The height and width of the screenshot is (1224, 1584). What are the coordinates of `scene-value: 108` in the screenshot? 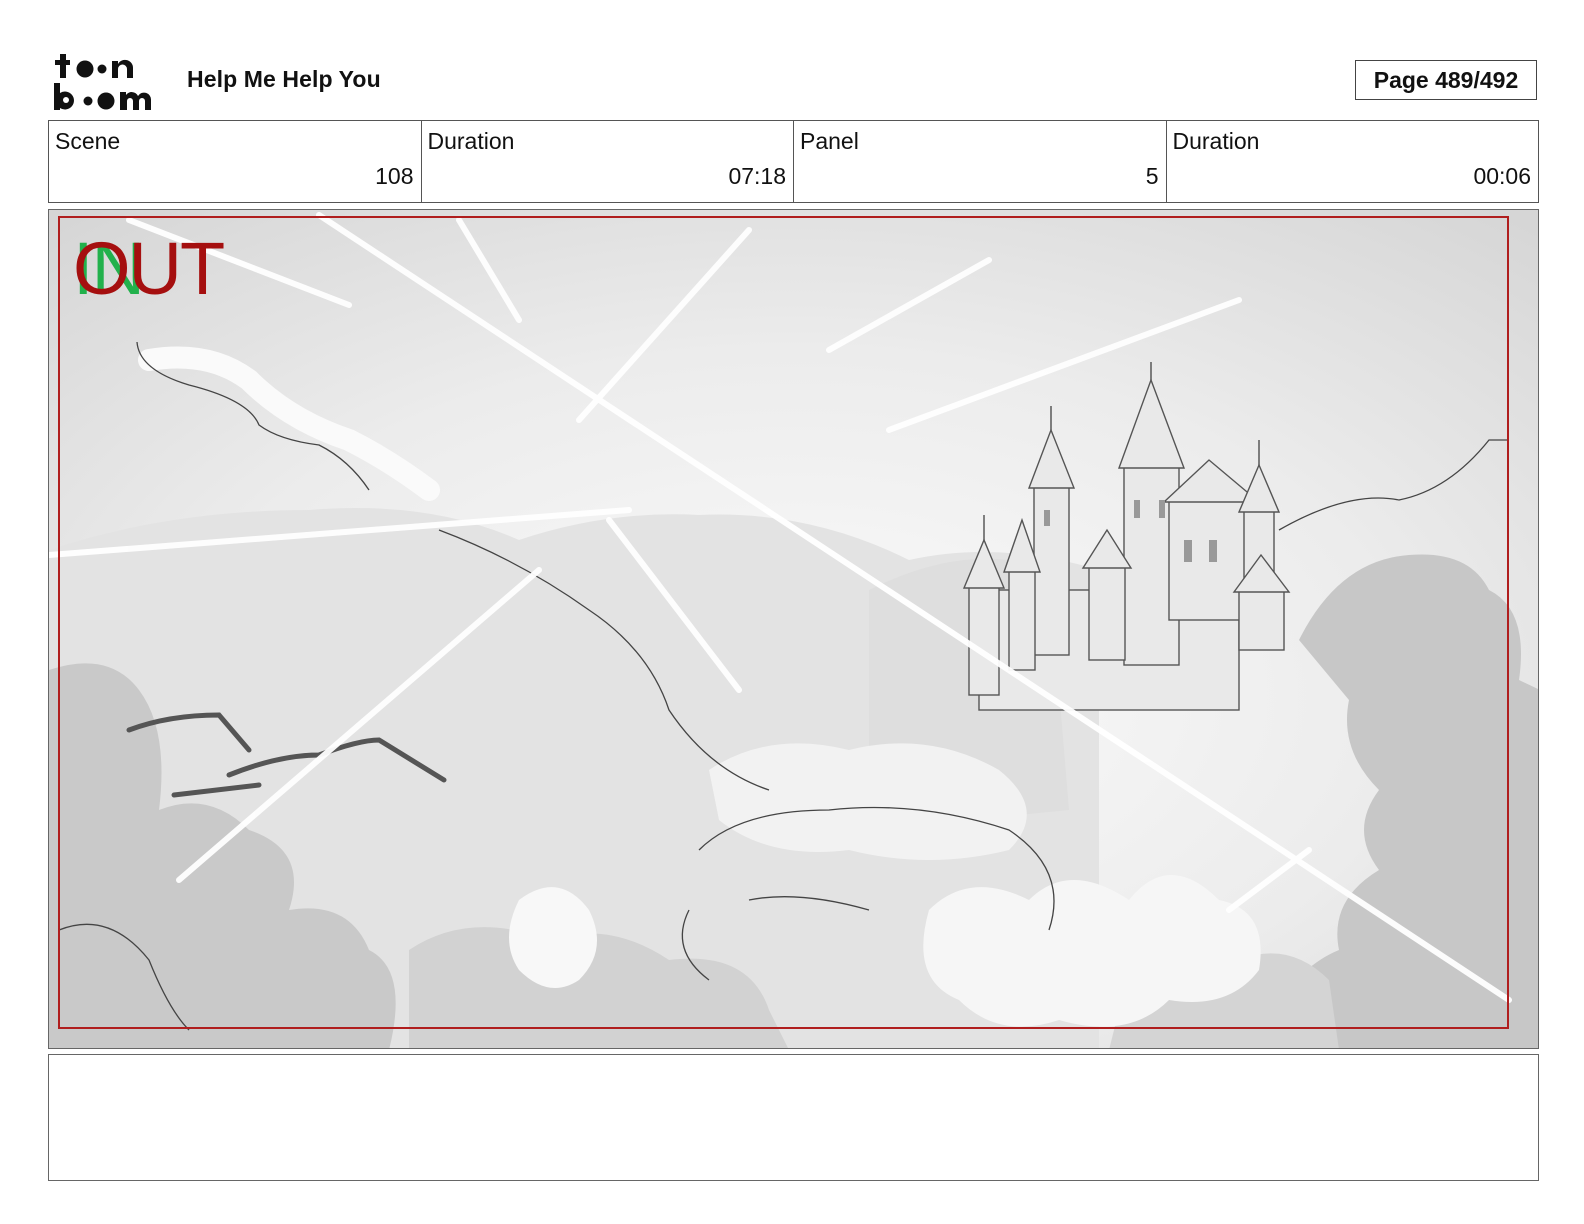 It's located at (394, 176).